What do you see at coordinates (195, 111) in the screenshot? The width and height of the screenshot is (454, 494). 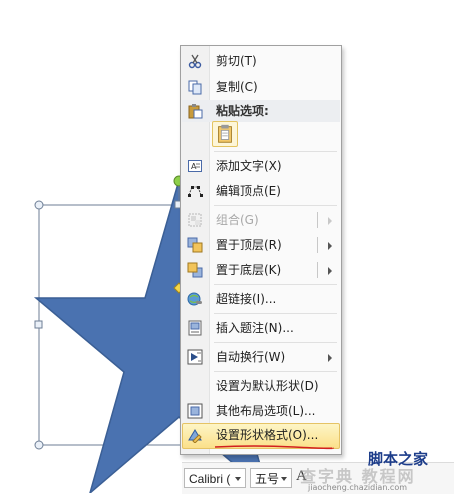 I see `paste-icon` at bounding box center [195, 111].